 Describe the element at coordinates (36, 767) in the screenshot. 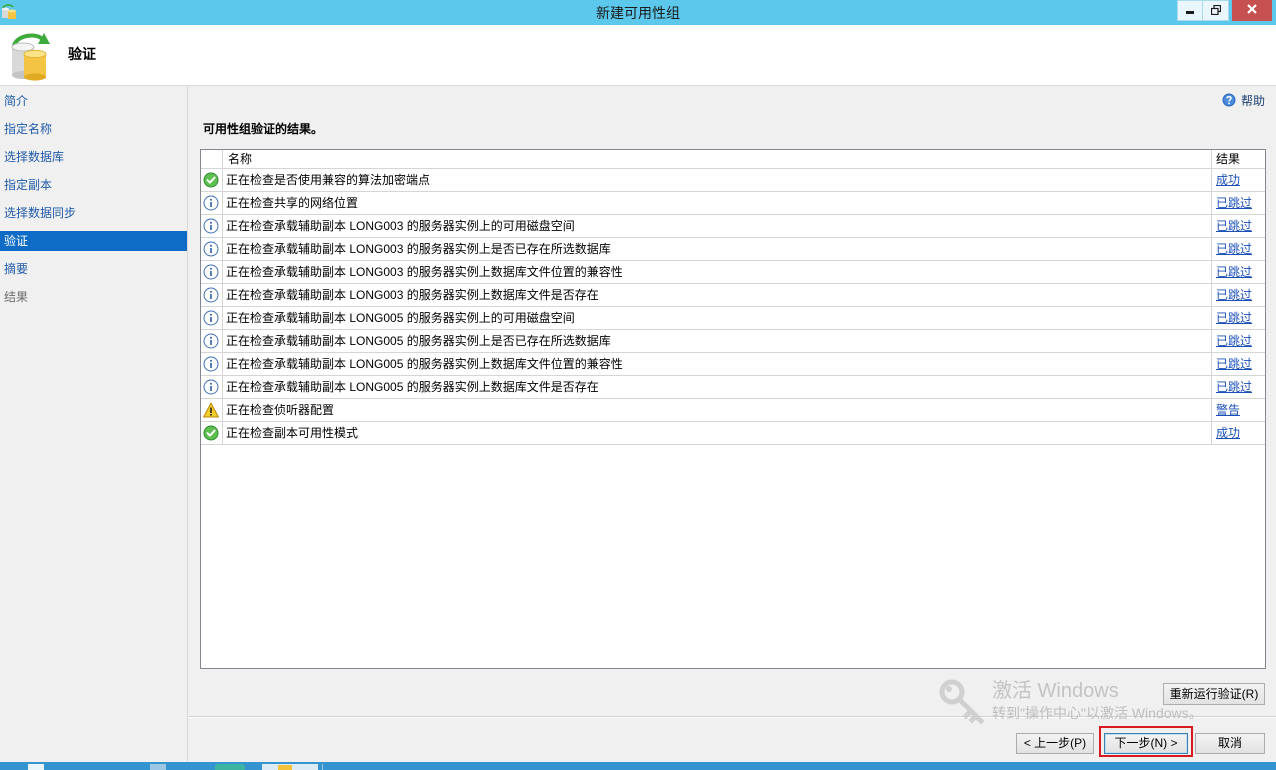

I see `taskbar-start-button` at that location.